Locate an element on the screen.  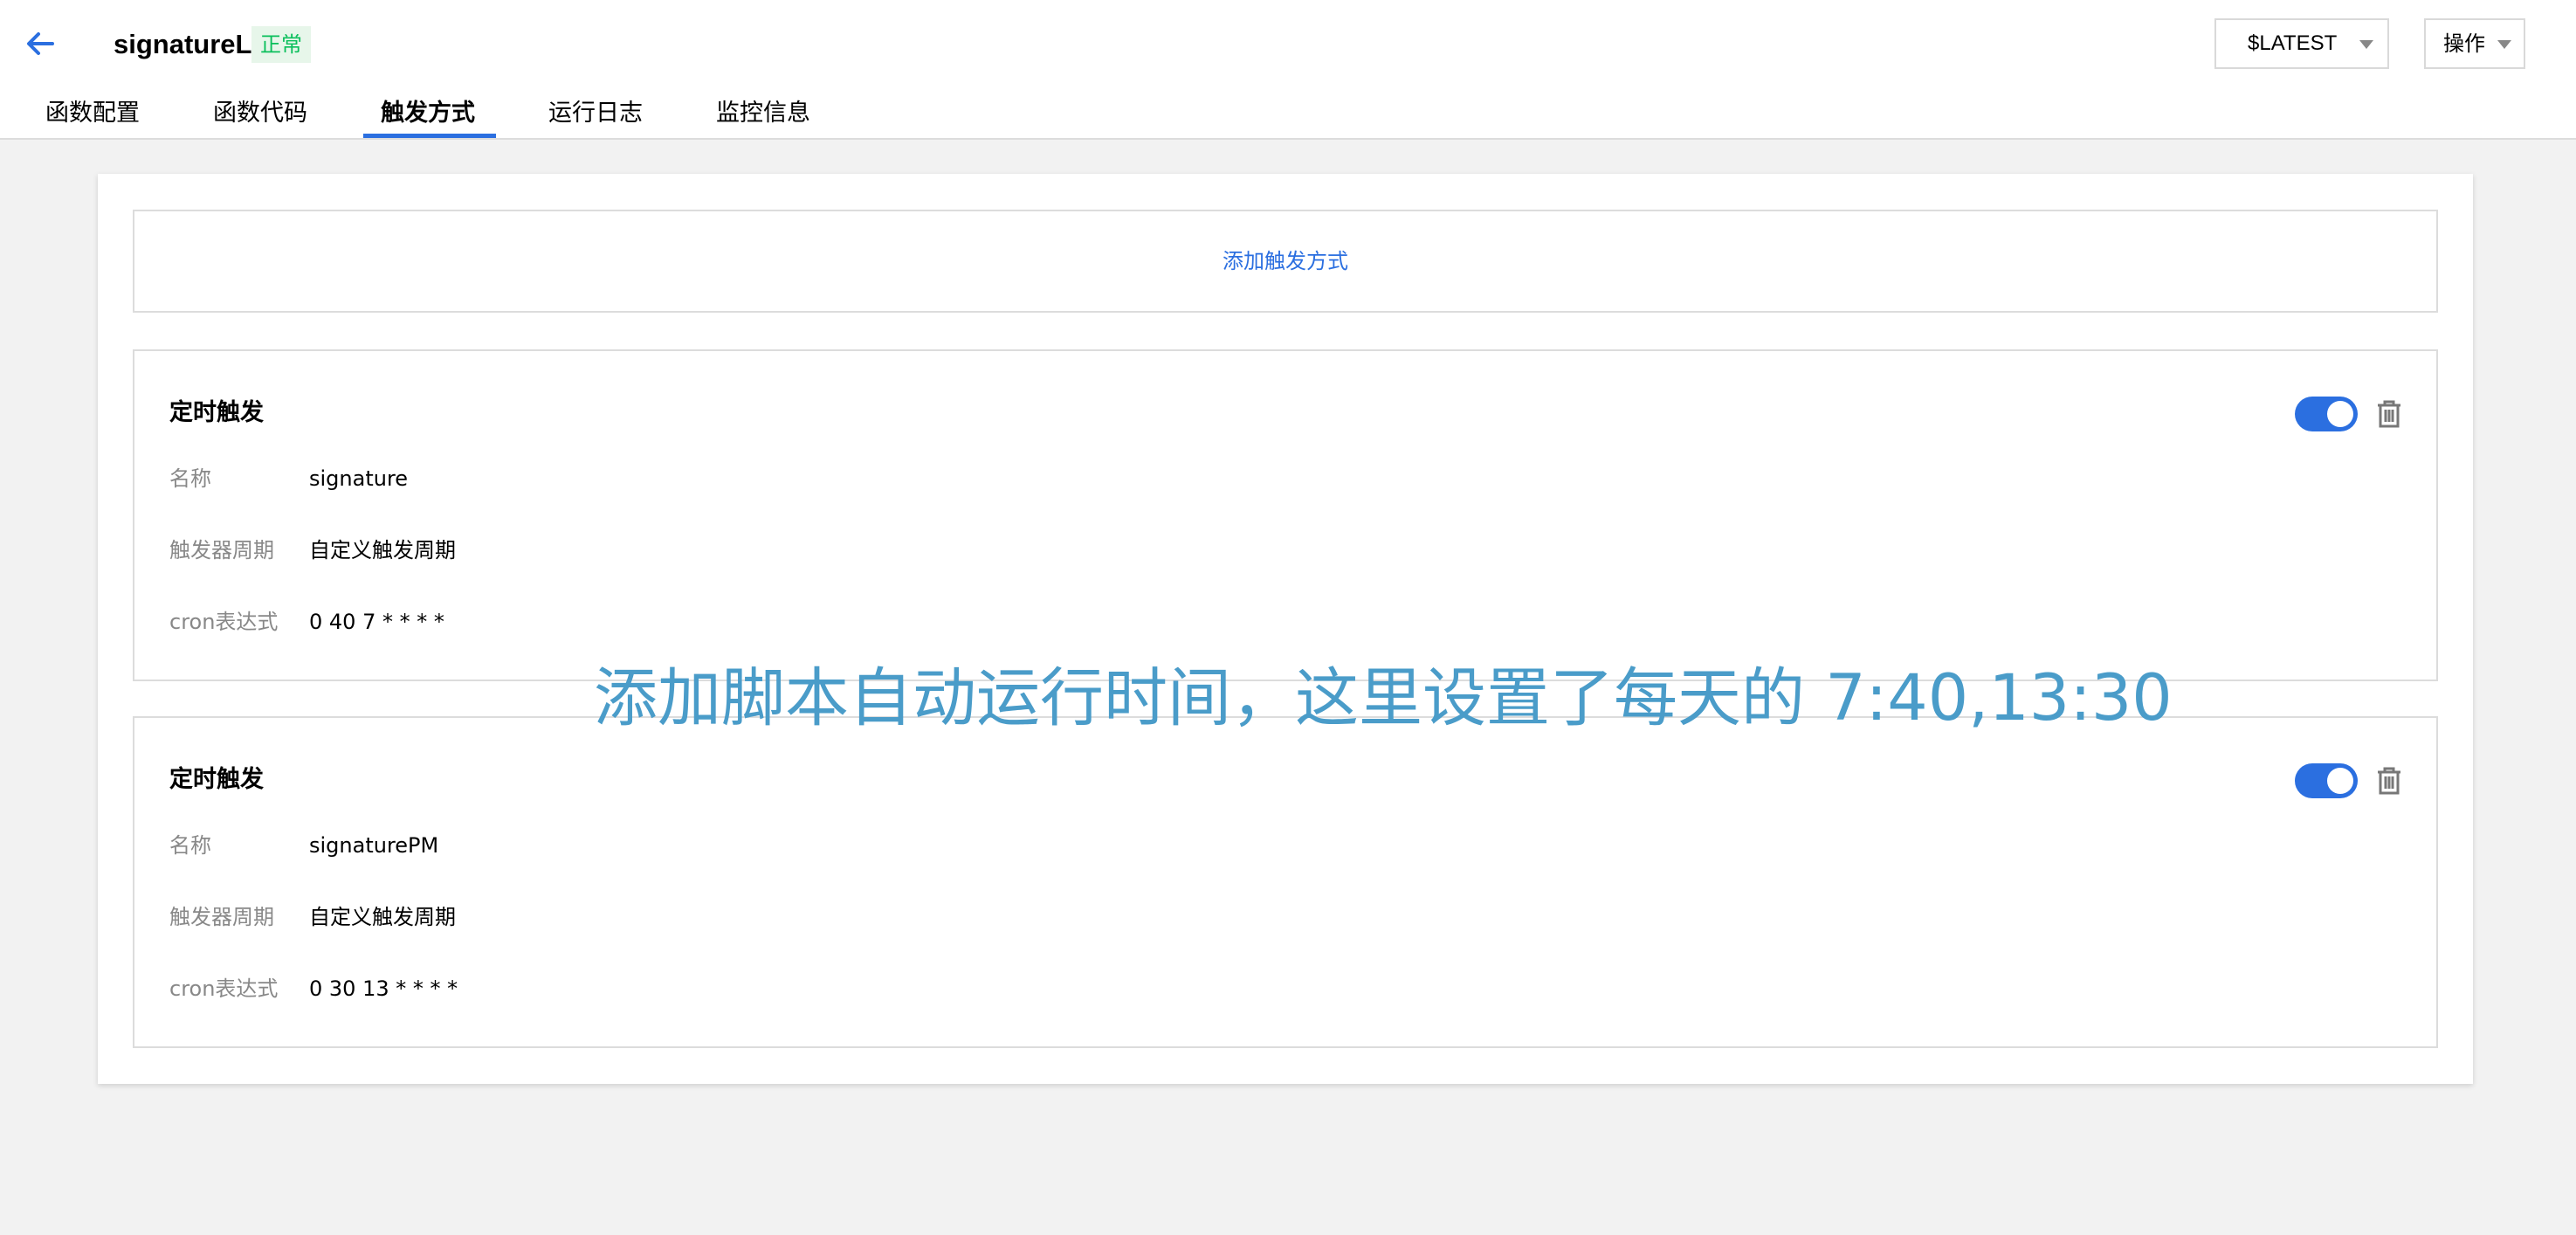
tab-monitoring: 监控信息 is located at coordinates (763, 114).